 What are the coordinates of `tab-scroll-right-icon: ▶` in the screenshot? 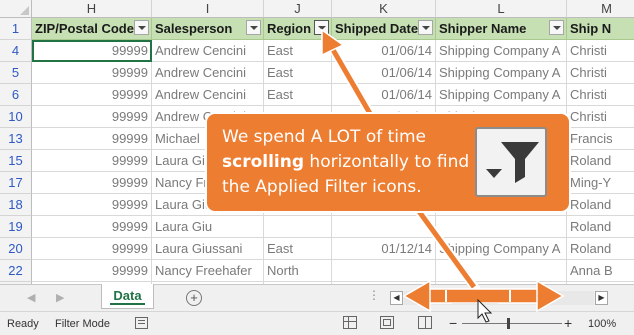 It's located at (60, 297).